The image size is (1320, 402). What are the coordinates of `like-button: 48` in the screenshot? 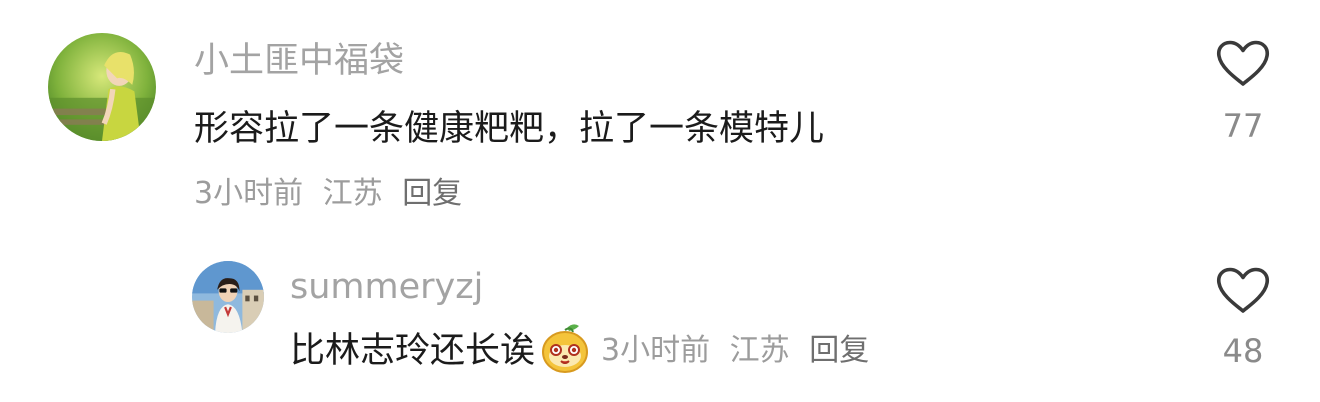 It's located at (1243, 317).